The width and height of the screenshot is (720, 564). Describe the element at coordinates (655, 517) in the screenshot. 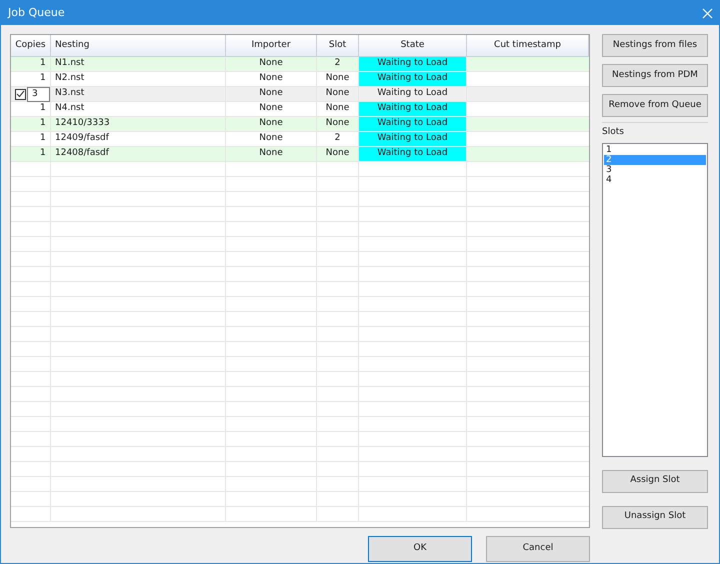

I see `slot-button: Unassign Slot` at that location.